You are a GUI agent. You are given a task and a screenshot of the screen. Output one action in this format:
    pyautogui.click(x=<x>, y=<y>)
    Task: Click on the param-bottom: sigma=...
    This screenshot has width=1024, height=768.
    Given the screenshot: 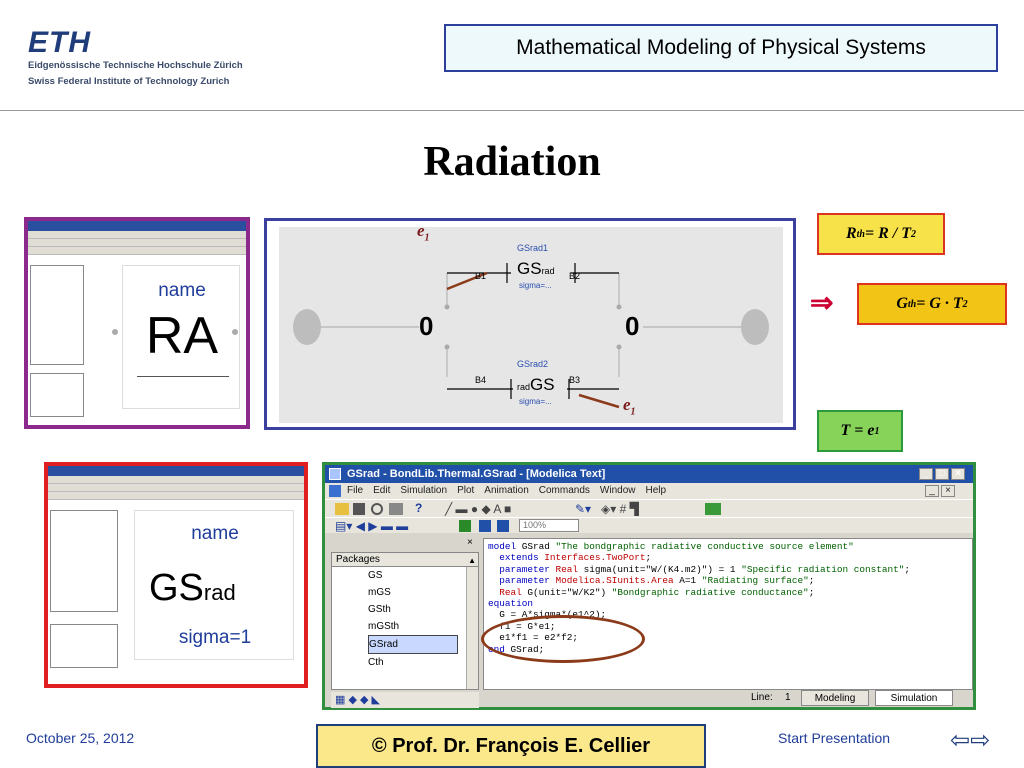 What is the action you would take?
    pyautogui.click(x=535, y=401)
    